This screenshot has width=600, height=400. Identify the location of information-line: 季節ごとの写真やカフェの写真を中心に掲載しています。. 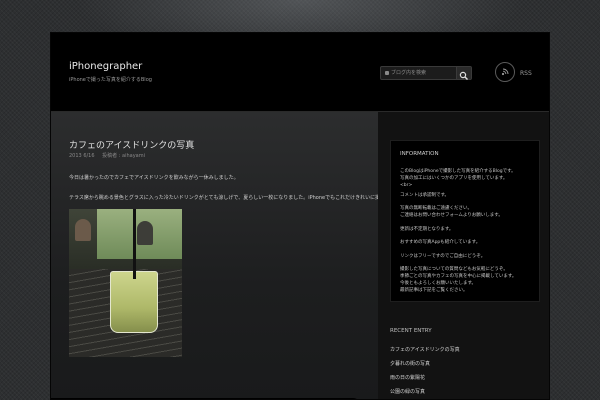
(458, 276).